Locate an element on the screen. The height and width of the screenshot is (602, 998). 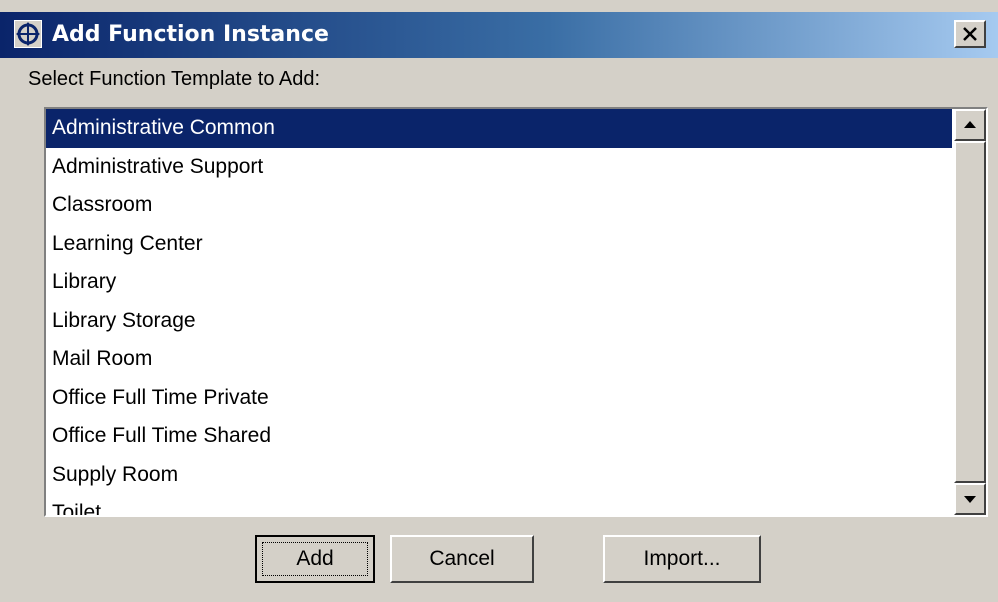
arrow-up-icon is located at coordinates (970, 124).